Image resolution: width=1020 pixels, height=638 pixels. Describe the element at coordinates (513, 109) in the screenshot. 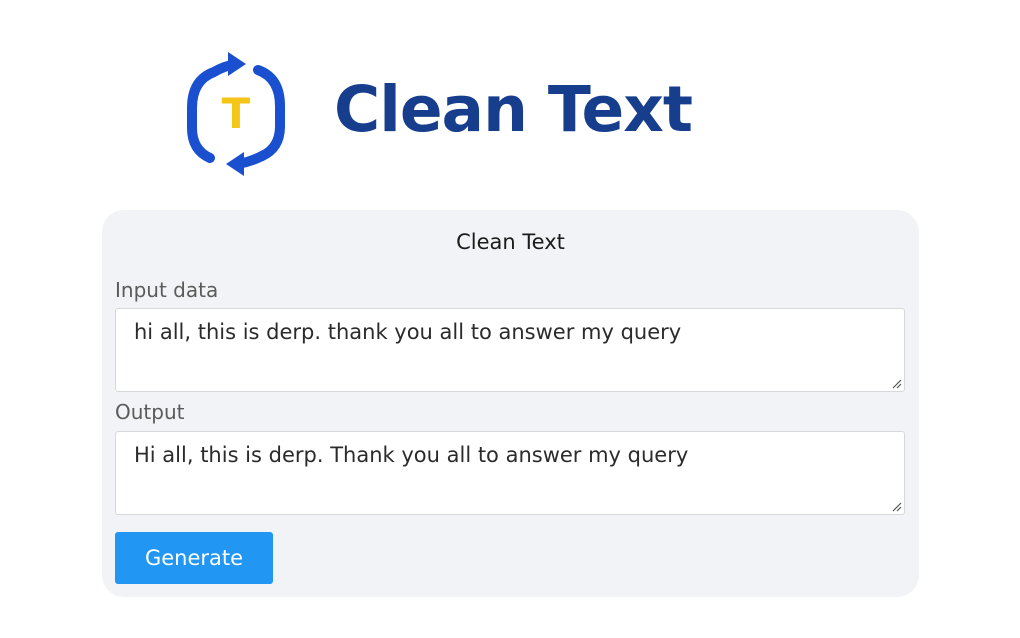

I see `logo-title: Clean Text` at that location.